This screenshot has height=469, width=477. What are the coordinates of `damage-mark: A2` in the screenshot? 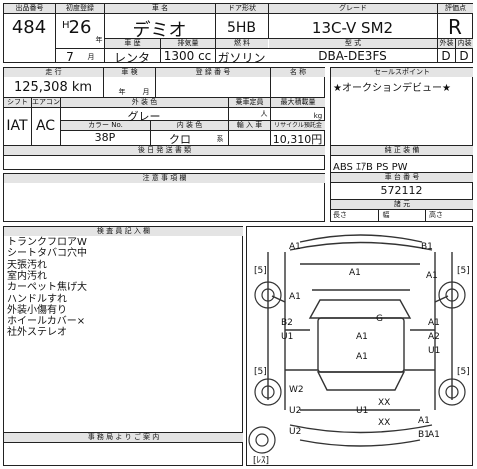 It's located at (434, 337).